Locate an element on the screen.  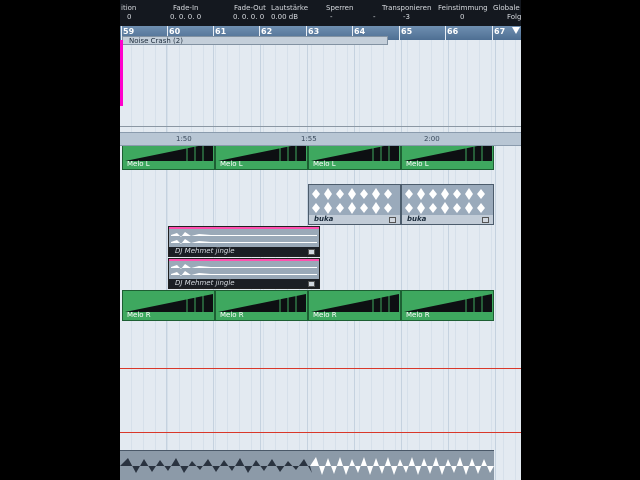
info-value-global: Folg is located at coordinates (514, 17).